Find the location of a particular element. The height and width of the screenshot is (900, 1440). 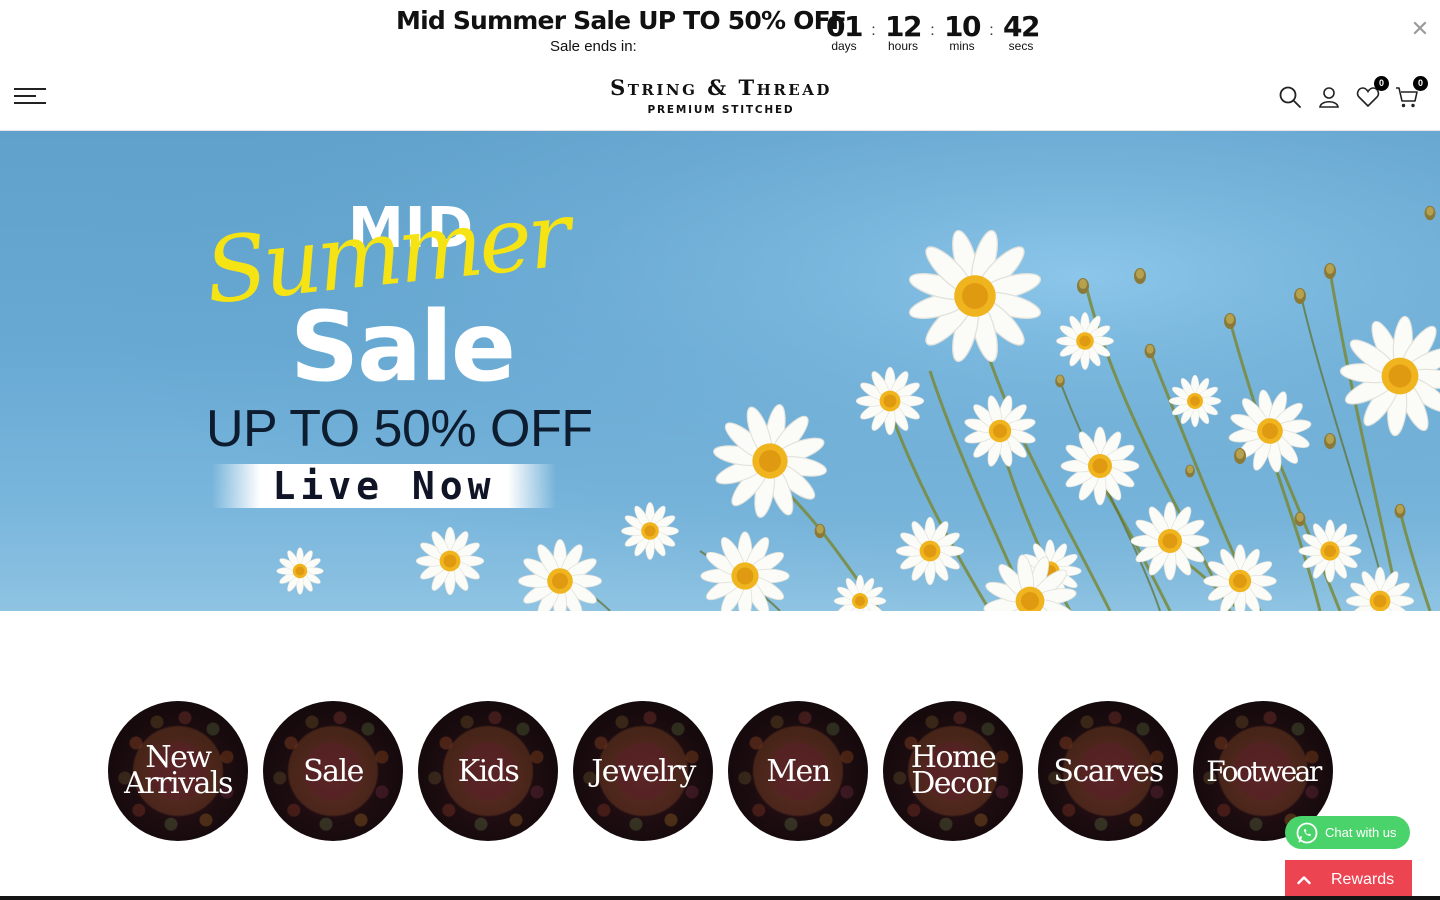

logo-sub-text: PREMIUM STITCHED is located at coordinates (721, 110).